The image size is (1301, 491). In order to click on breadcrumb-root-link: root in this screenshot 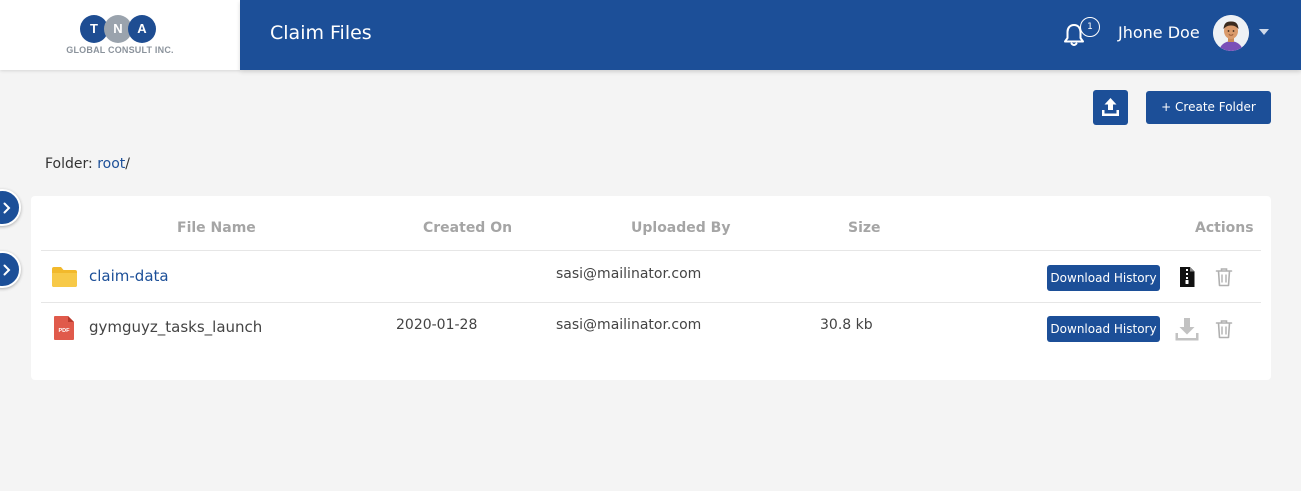, I will do `click(111, 164)`.